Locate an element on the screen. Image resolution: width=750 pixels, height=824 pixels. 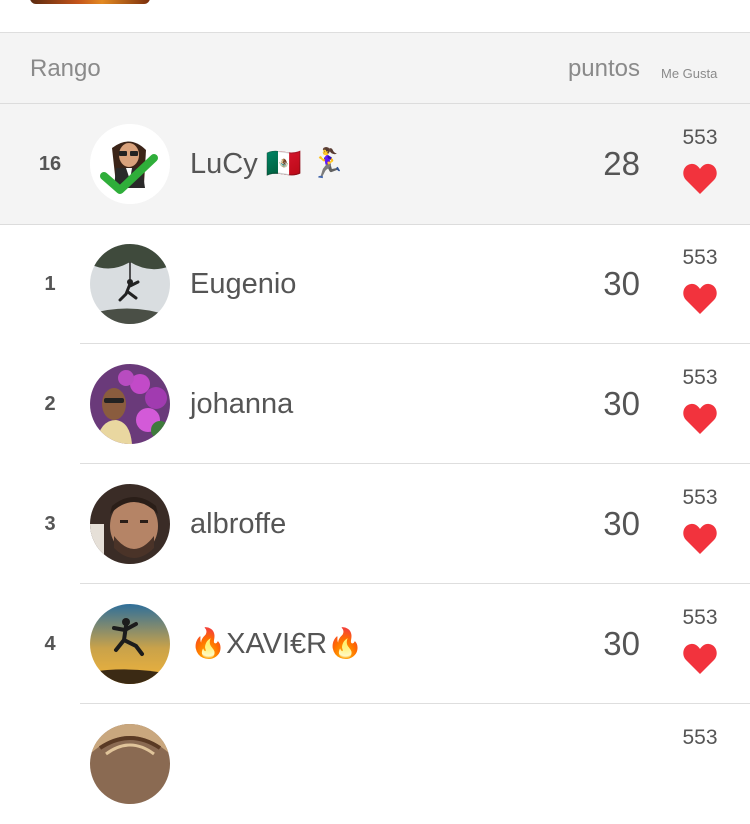
top-image-thumbnail is located at coordinates (90, 2).